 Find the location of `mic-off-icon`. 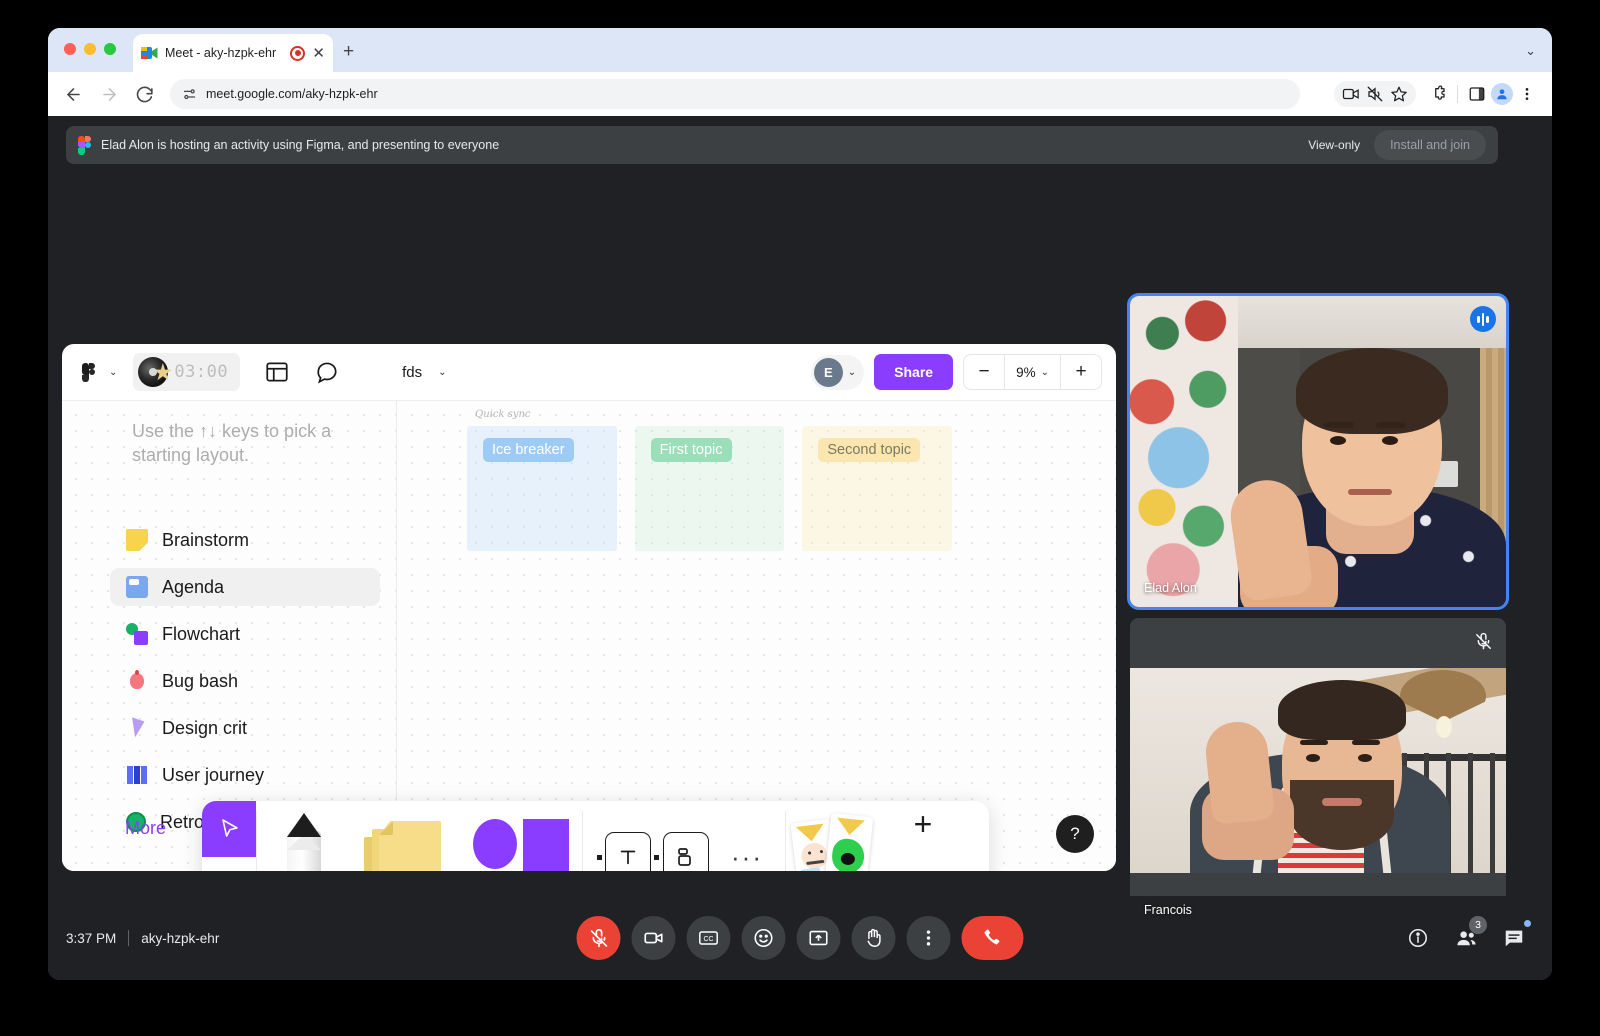

mic-off-icon is located at coordinates (1483, 641).